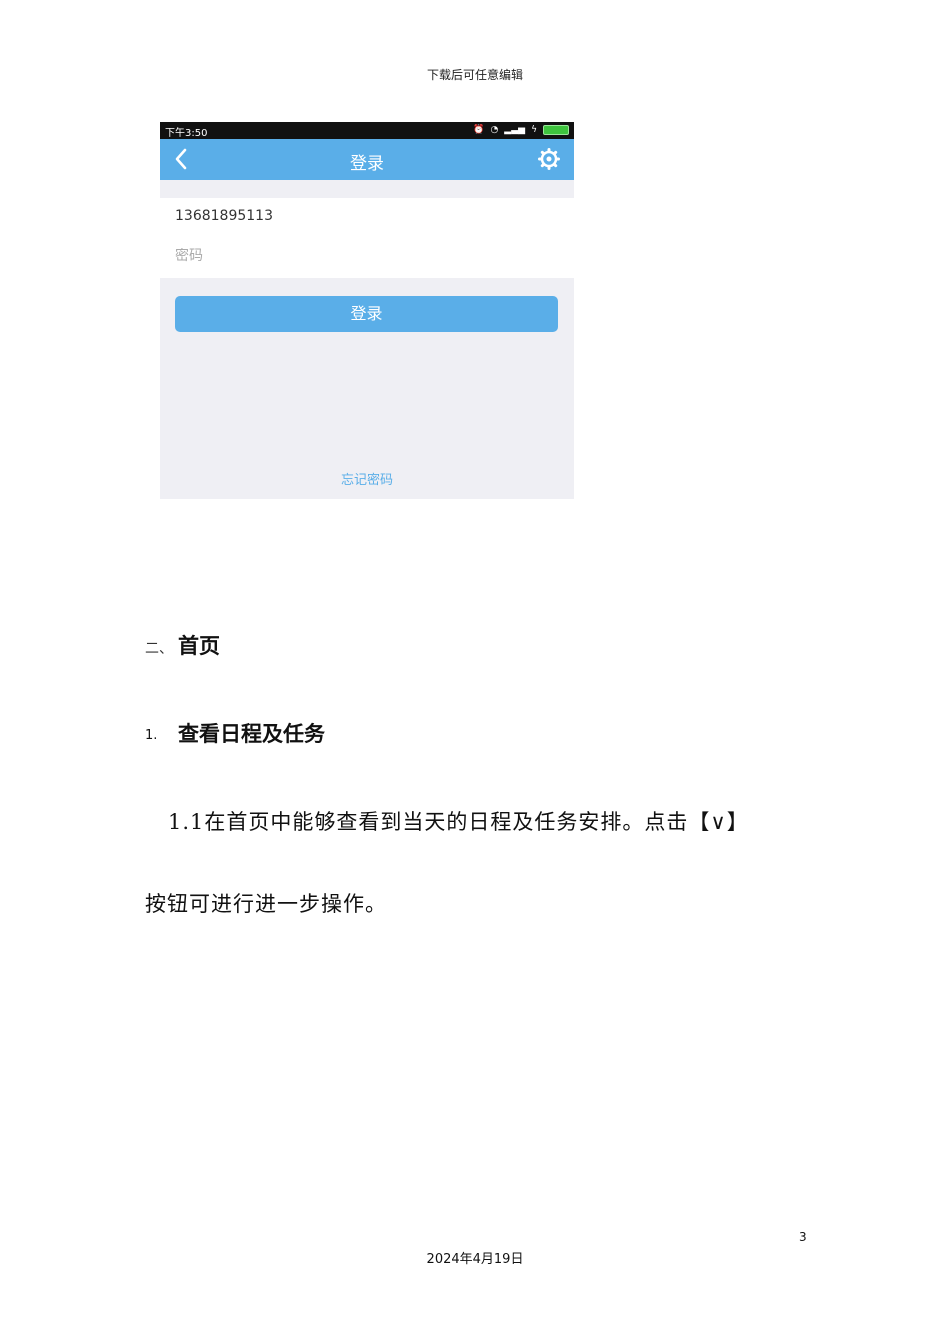 The width and height of the screenshot is (950, 1344). I want to click on paragraph-line-1: 1.1在首页中能够查看到当天的日程及任务安排。点击【∨】, so click(458, 822).